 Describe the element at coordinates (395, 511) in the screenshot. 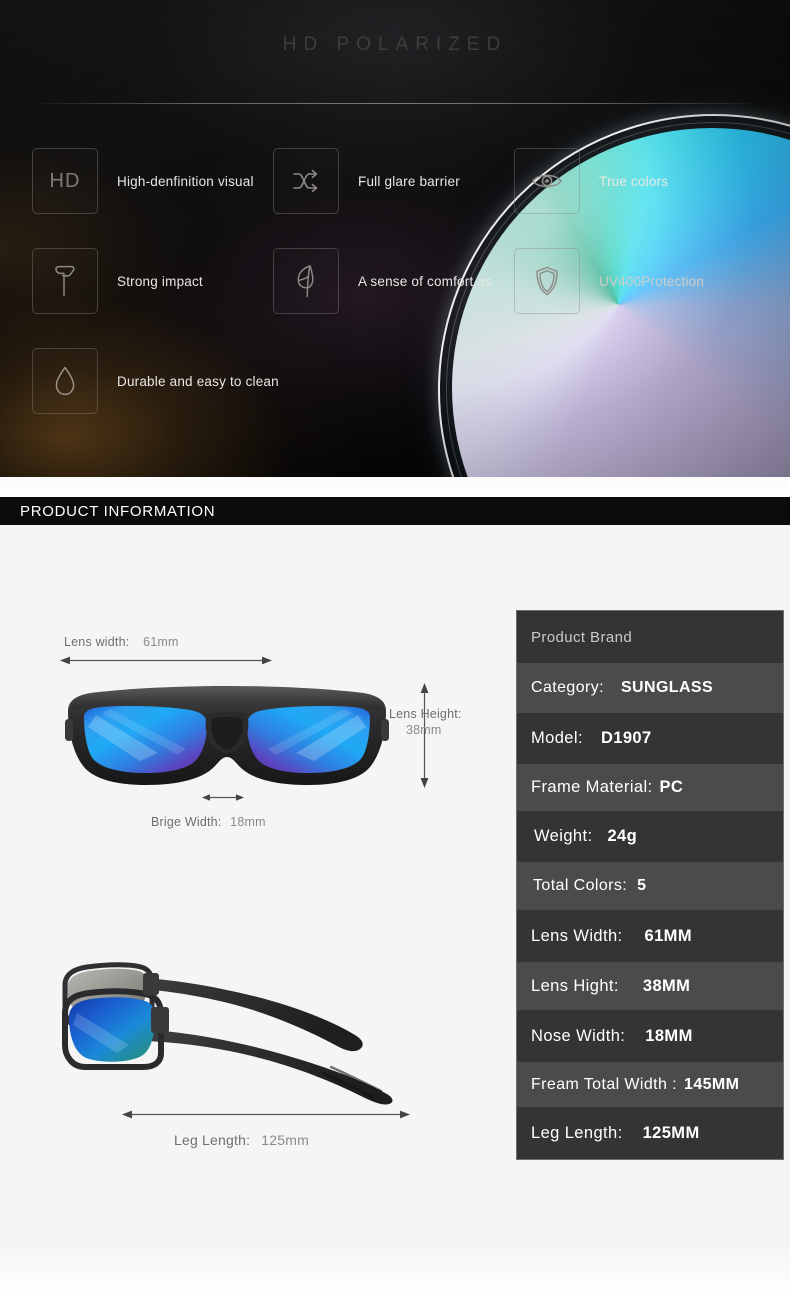

I see `product-information-banner: PRODUCT INFORMATION` at that location.